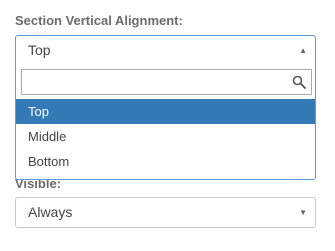 The width and height of the screenshot is (335, 251). What do you see at coordinates (99, 20) in the screenshot?
I see `section-vertical-alignment-label: Section Vertical Alignment:` at bounding box center [99, 20].